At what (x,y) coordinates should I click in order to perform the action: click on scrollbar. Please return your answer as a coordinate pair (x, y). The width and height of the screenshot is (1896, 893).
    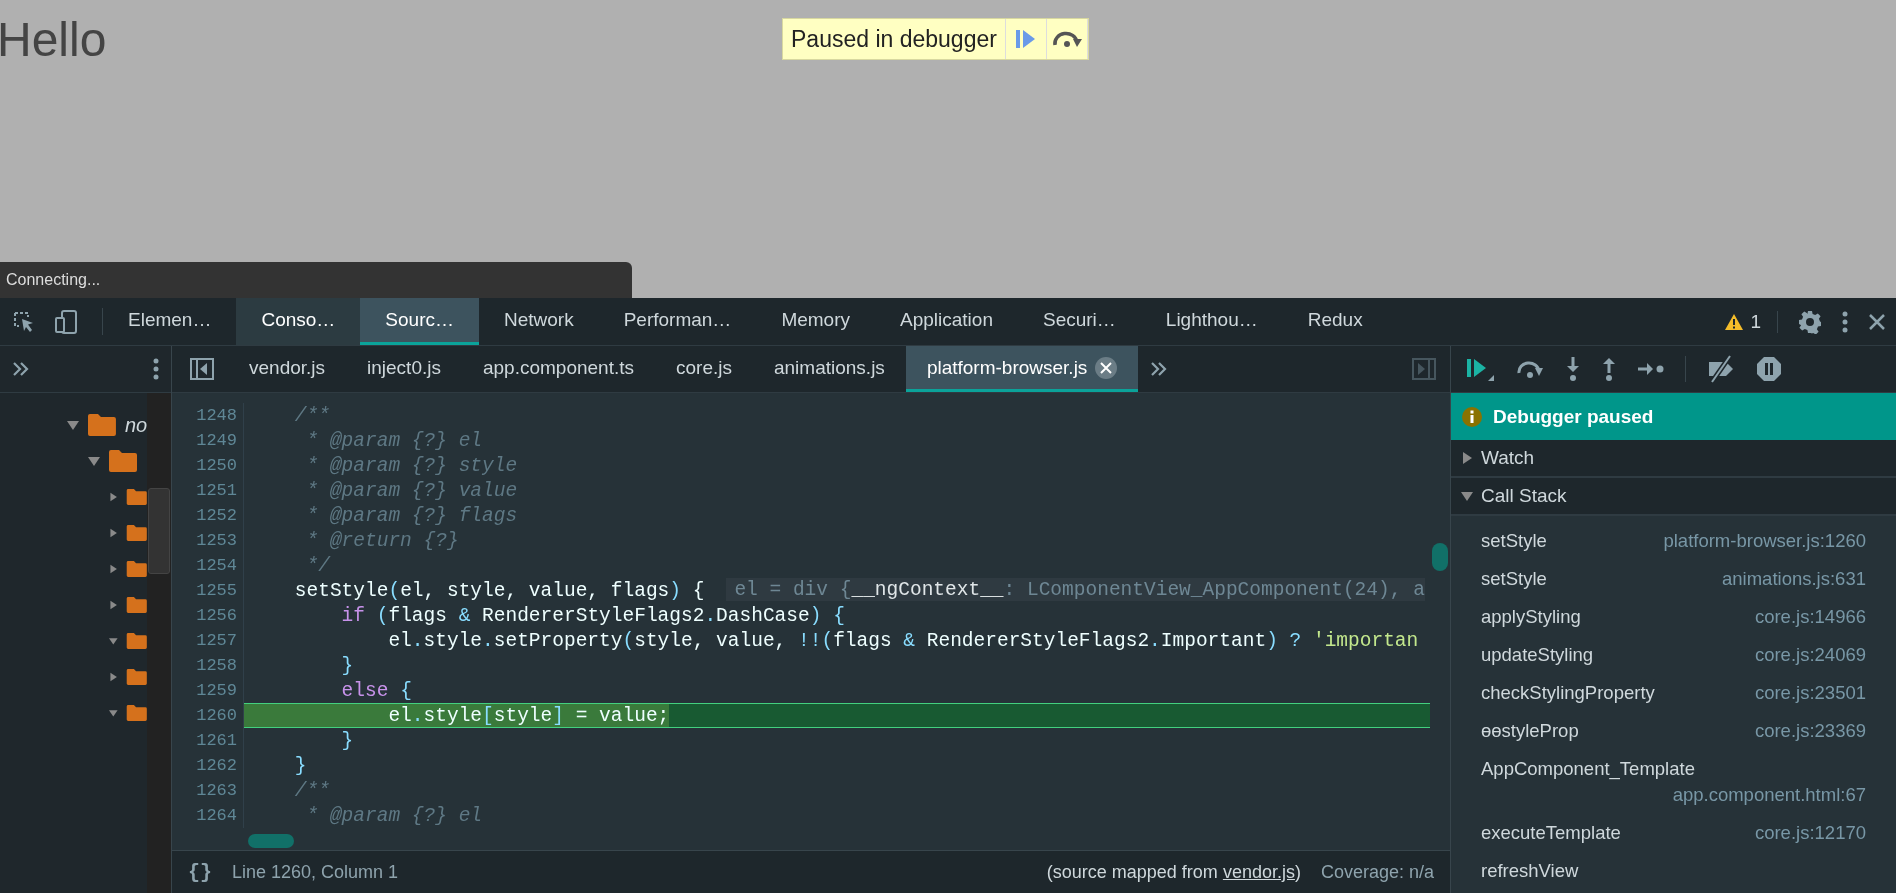
    Looking at the image, I should click on (159, 643).